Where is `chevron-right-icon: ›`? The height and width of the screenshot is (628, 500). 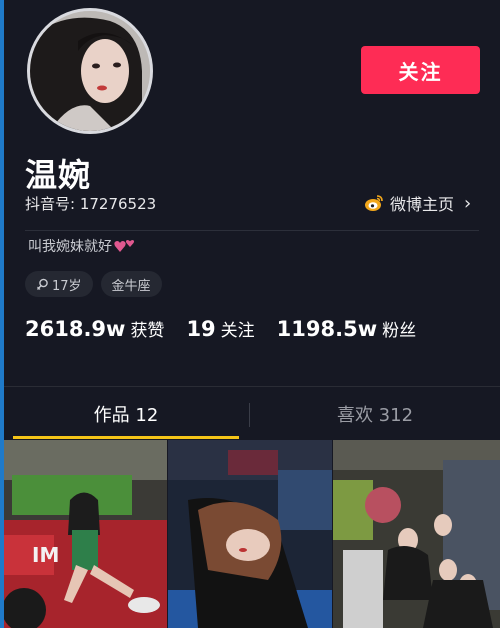
chevron-right-icon: › is located at coordinates (468, 203).